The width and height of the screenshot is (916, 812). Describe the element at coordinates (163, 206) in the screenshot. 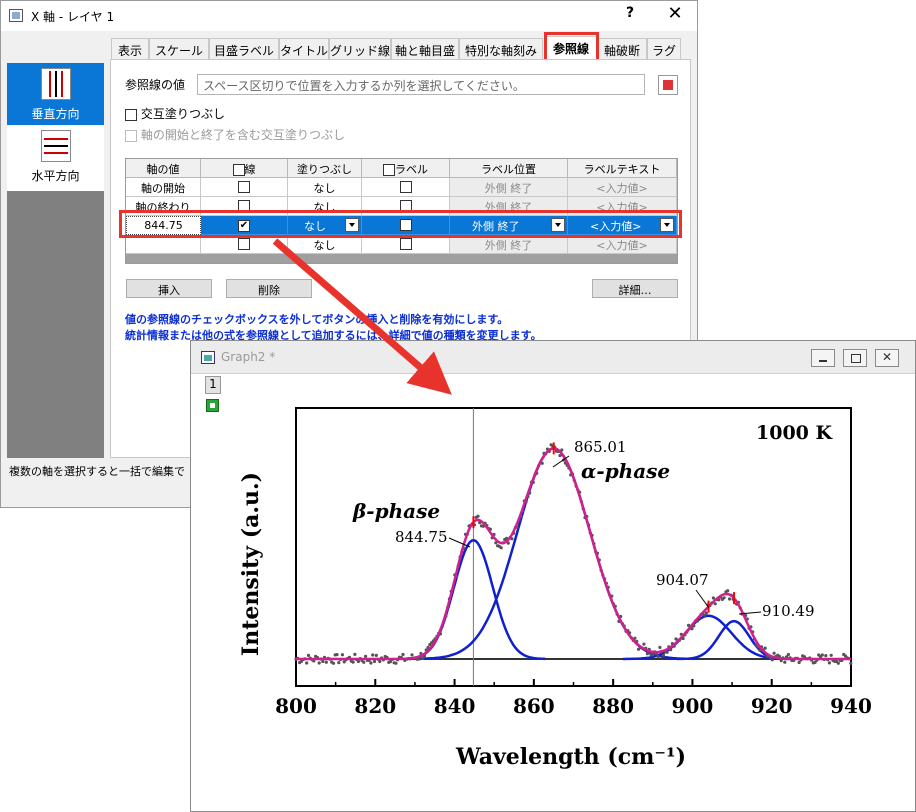

I see `cell-axis-value: 軸の終わり` at that location.